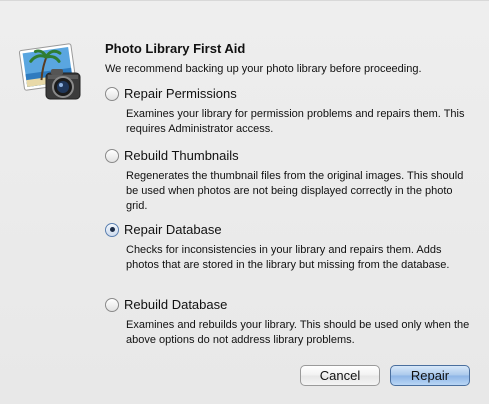 The height and width of the screenshot is (404, 489). Describe the element at coordinates (180, 93) in the screenshot. I see `option-label: Repair Permissions` at that location.